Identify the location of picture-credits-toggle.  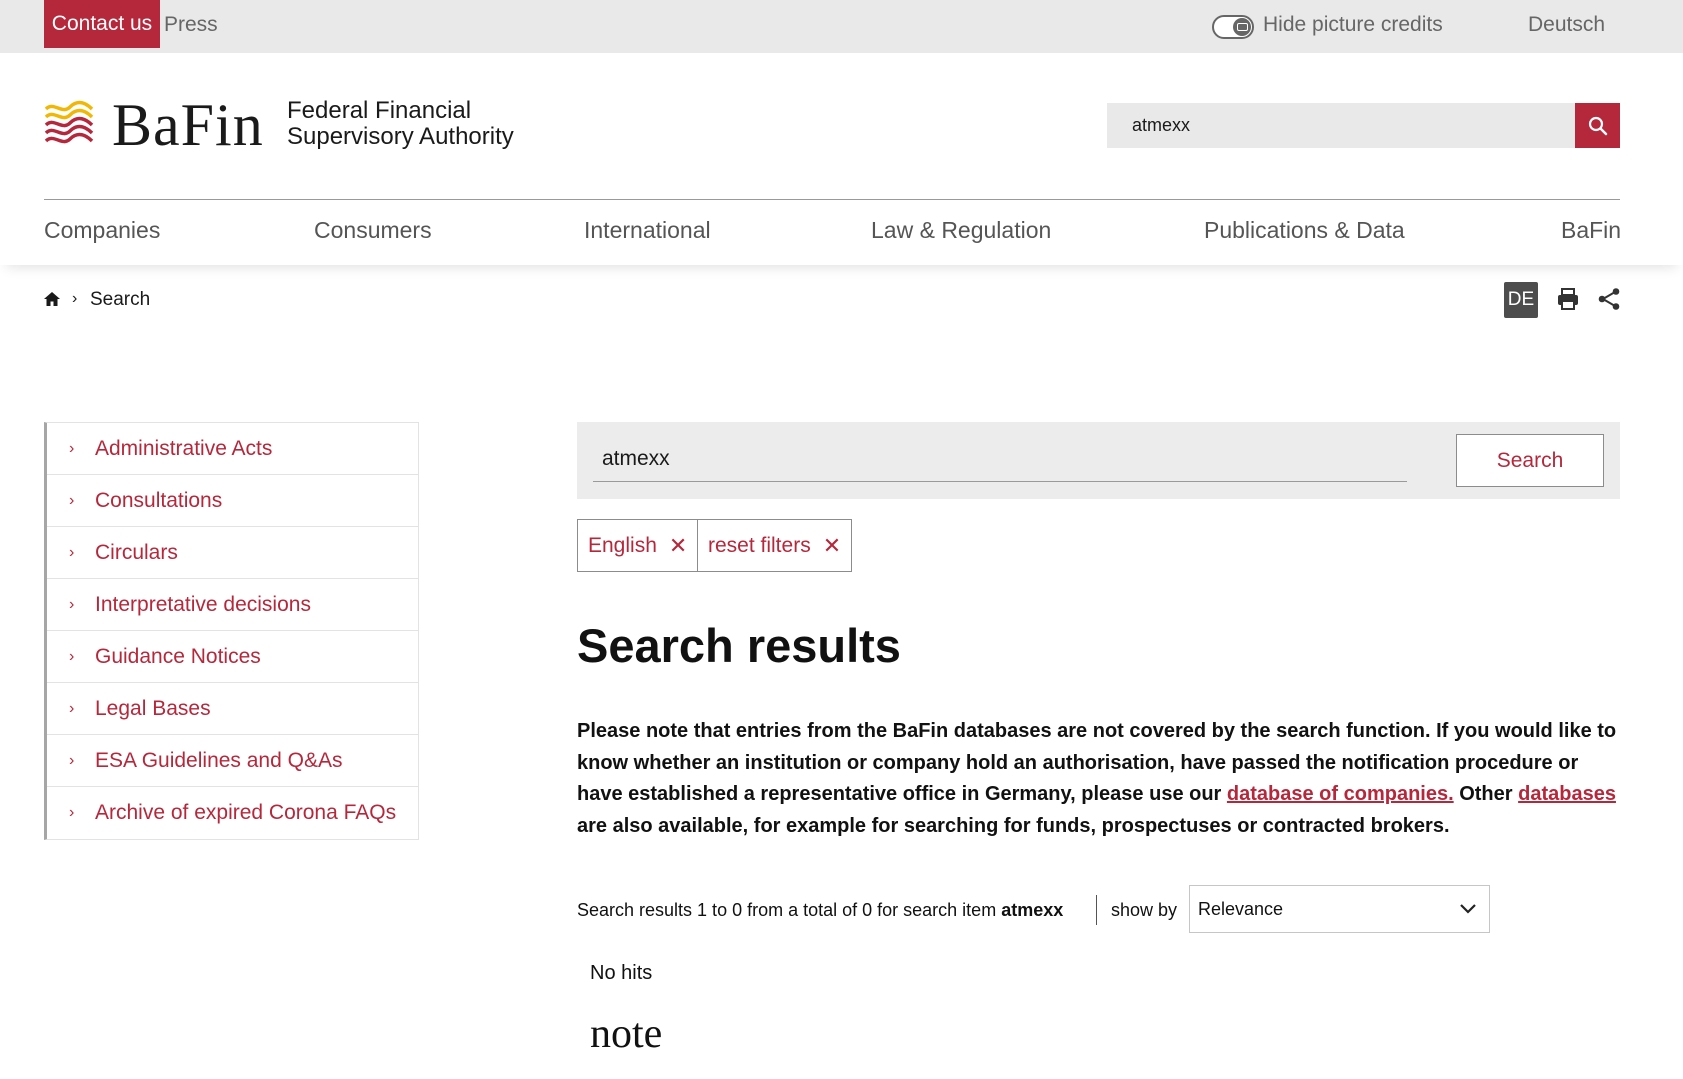
(1233, 27).